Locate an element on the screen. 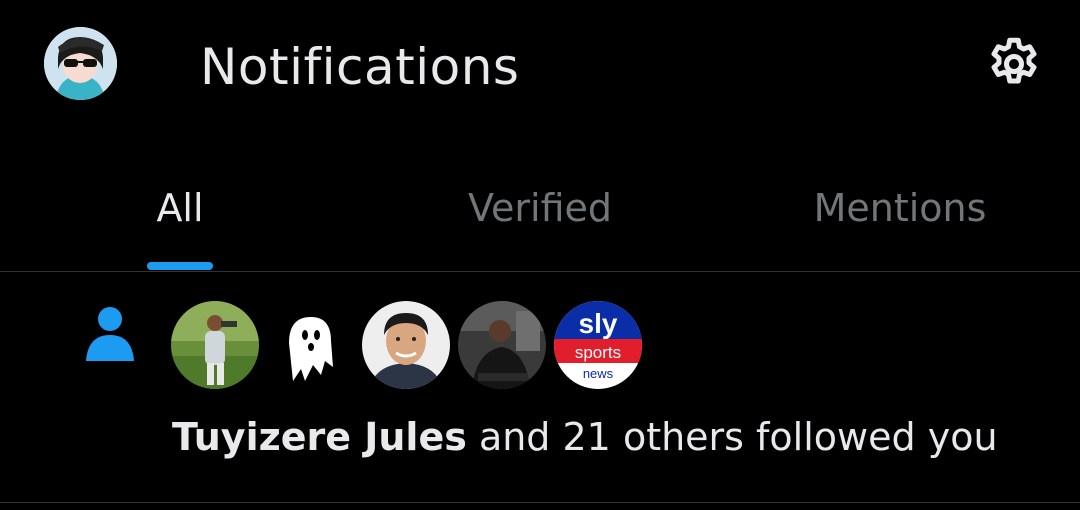 The image size is (1080, 510). tab-verified-label: Verified is located at coordinates (540, 208).